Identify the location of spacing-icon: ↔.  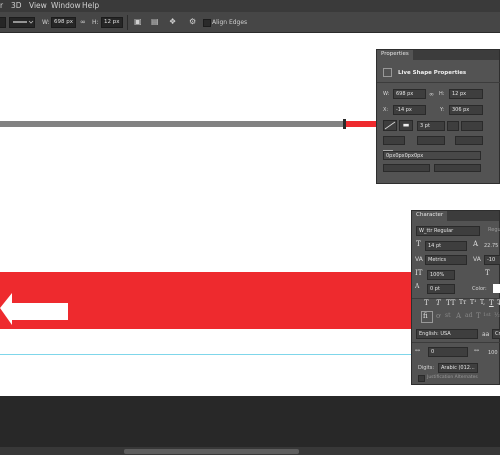
(418, 350).